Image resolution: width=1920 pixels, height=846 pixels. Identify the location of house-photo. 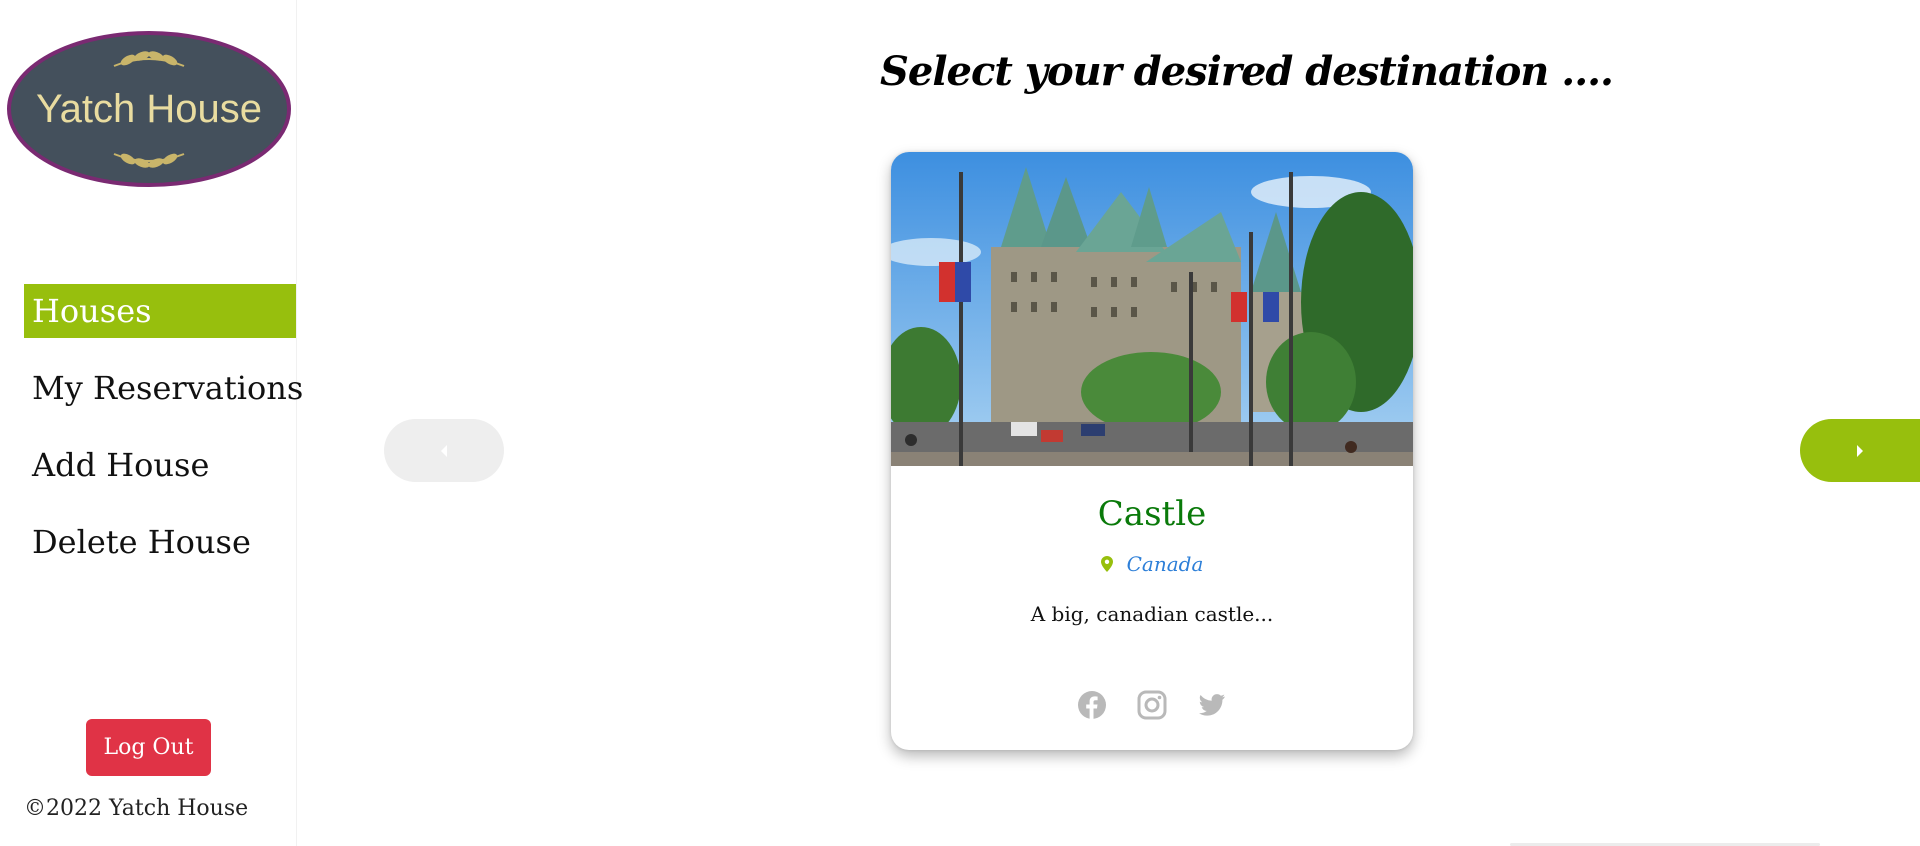
(1152, 309).